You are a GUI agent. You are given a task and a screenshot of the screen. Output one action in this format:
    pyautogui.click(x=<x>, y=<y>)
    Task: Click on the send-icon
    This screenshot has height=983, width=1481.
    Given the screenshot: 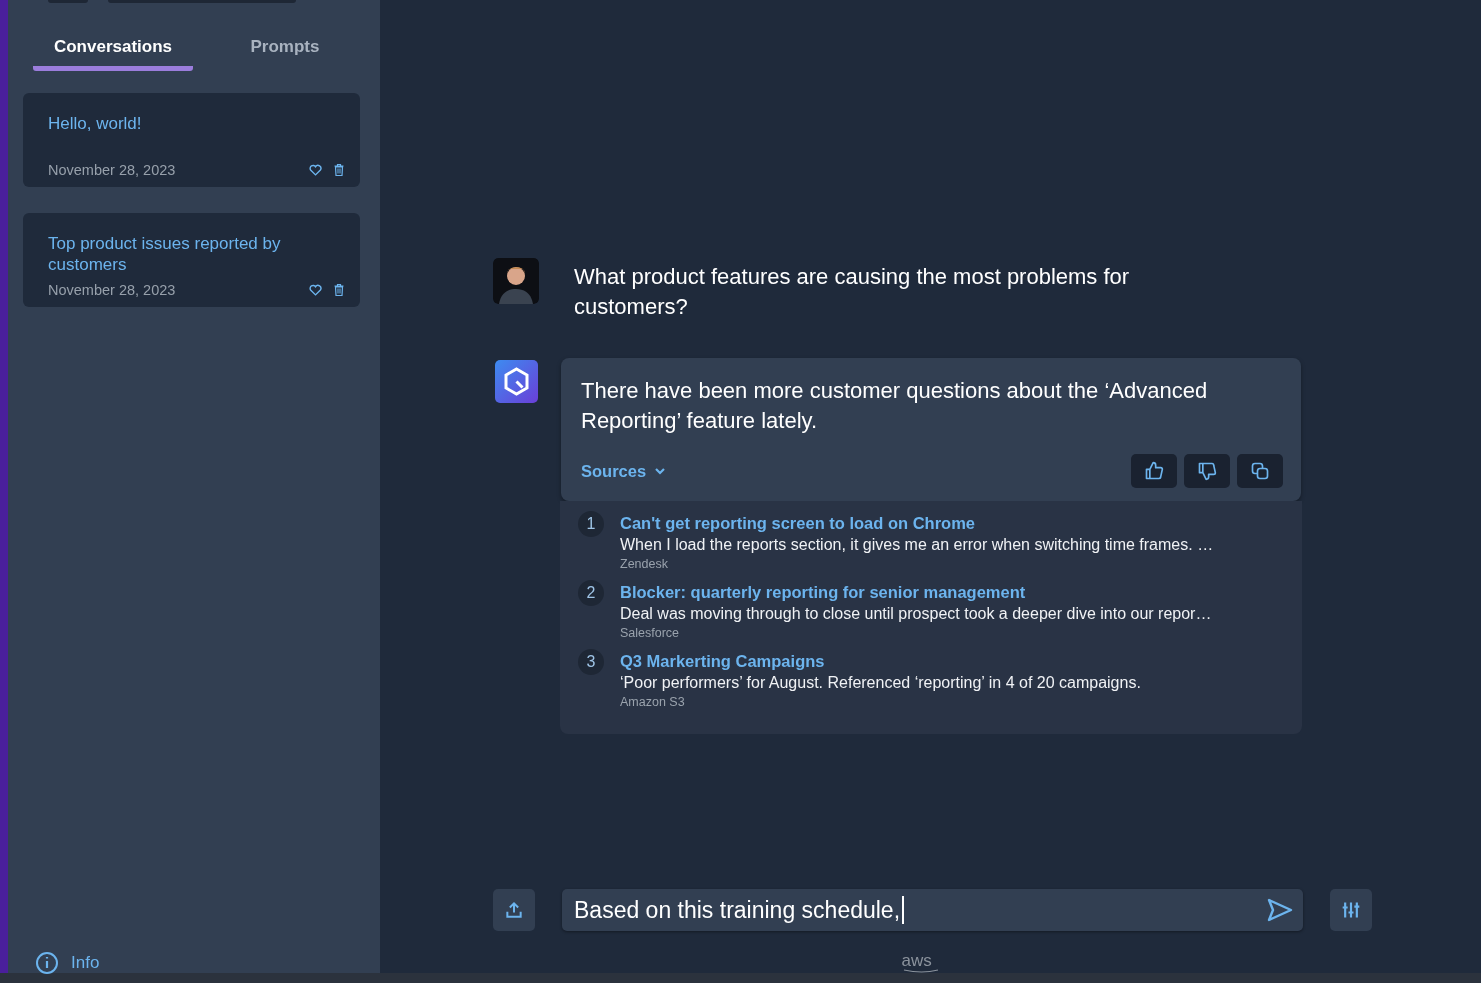 What is the action you would take?
    pyautogui.click(x=1280, y=910)
    